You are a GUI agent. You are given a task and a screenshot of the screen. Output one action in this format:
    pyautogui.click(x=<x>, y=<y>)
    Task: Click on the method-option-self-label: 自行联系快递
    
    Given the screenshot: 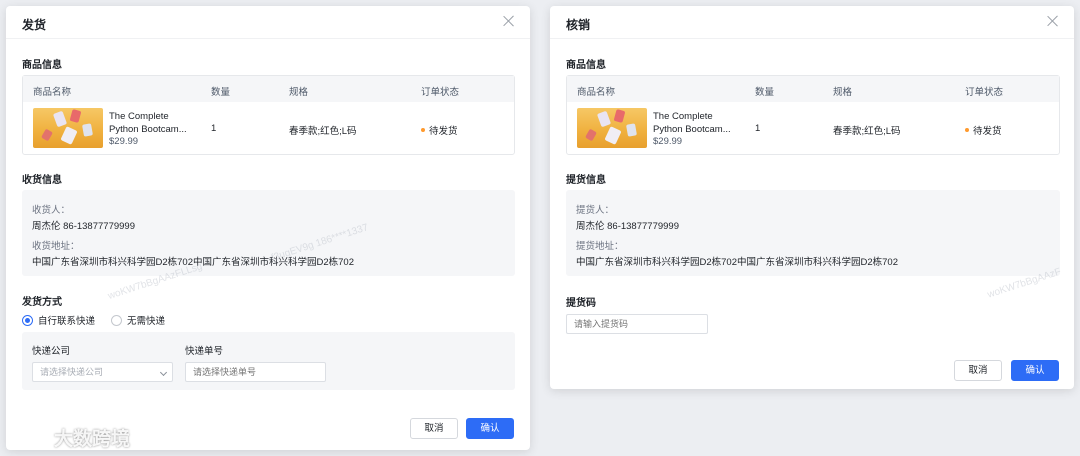 What is the action you would take?
    pyautogui.click(x=67, y=321)
    